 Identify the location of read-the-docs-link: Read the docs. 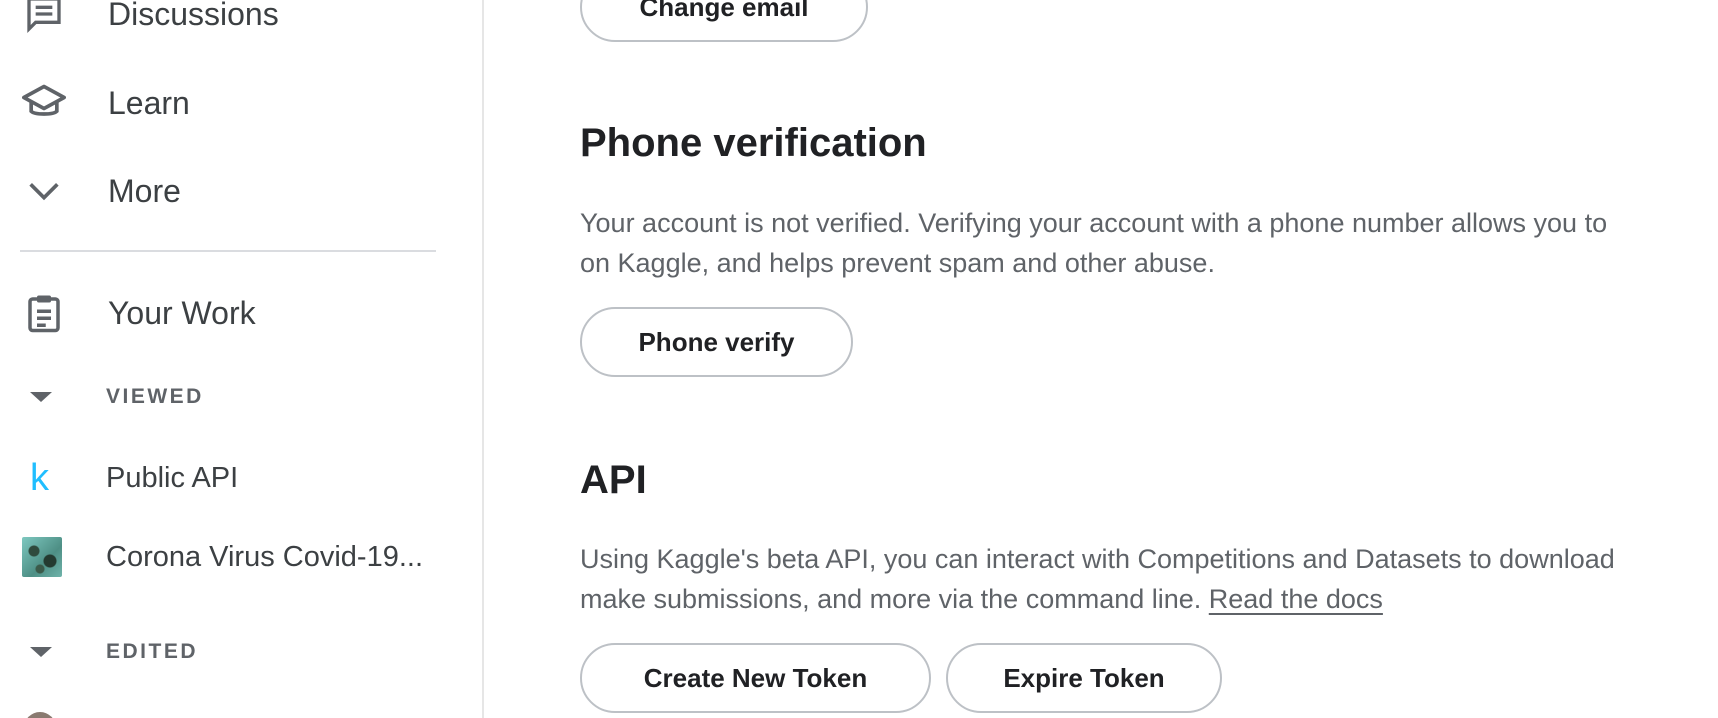
(1296, 599).